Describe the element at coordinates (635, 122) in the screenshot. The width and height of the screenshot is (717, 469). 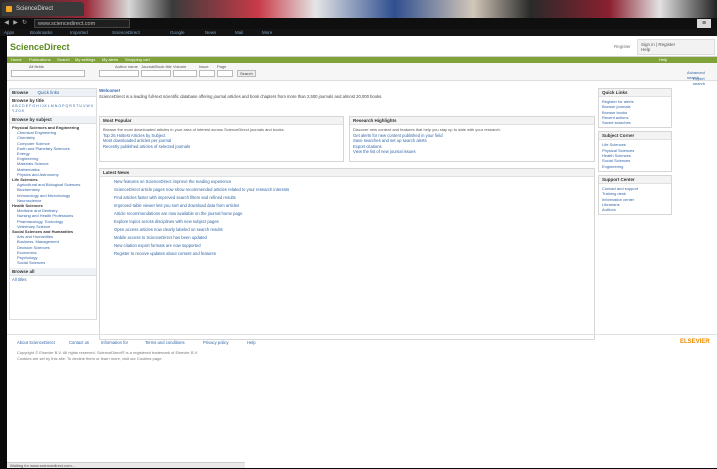
I see `quick-link: Saved searches` at that location.